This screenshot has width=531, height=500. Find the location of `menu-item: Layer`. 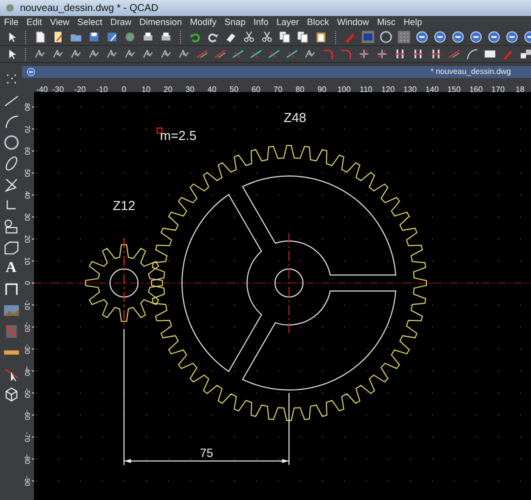

menu-item: Layer is located at coordinates (288, 22).